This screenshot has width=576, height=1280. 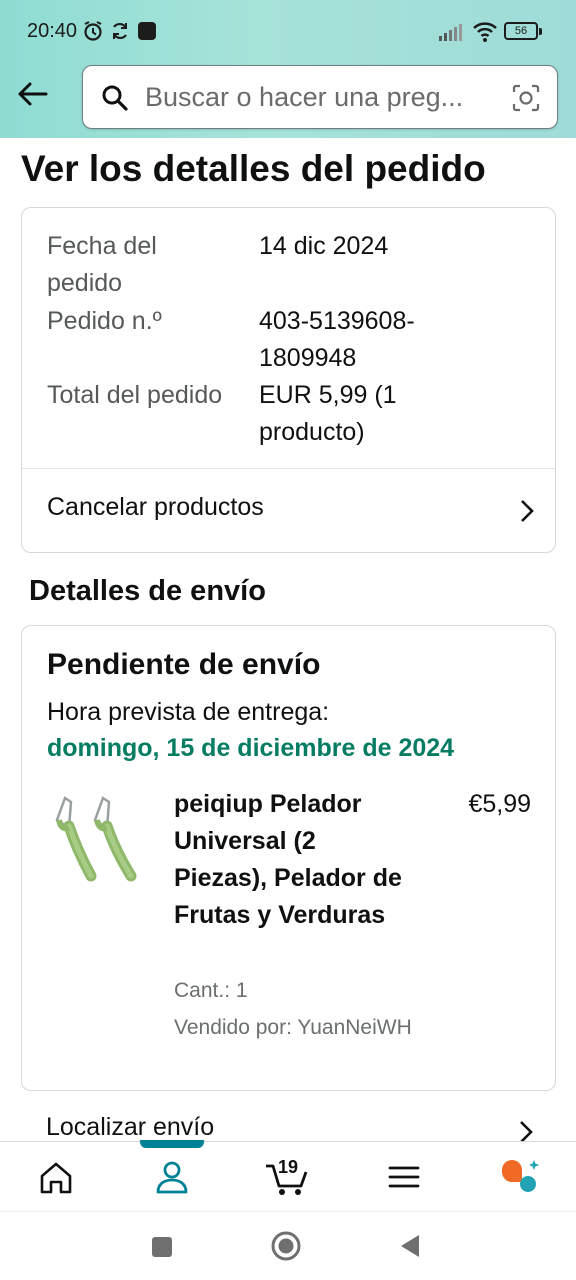 I want to click on eta-label: Hora prevista de entrega:, so click(x=188, y=712).